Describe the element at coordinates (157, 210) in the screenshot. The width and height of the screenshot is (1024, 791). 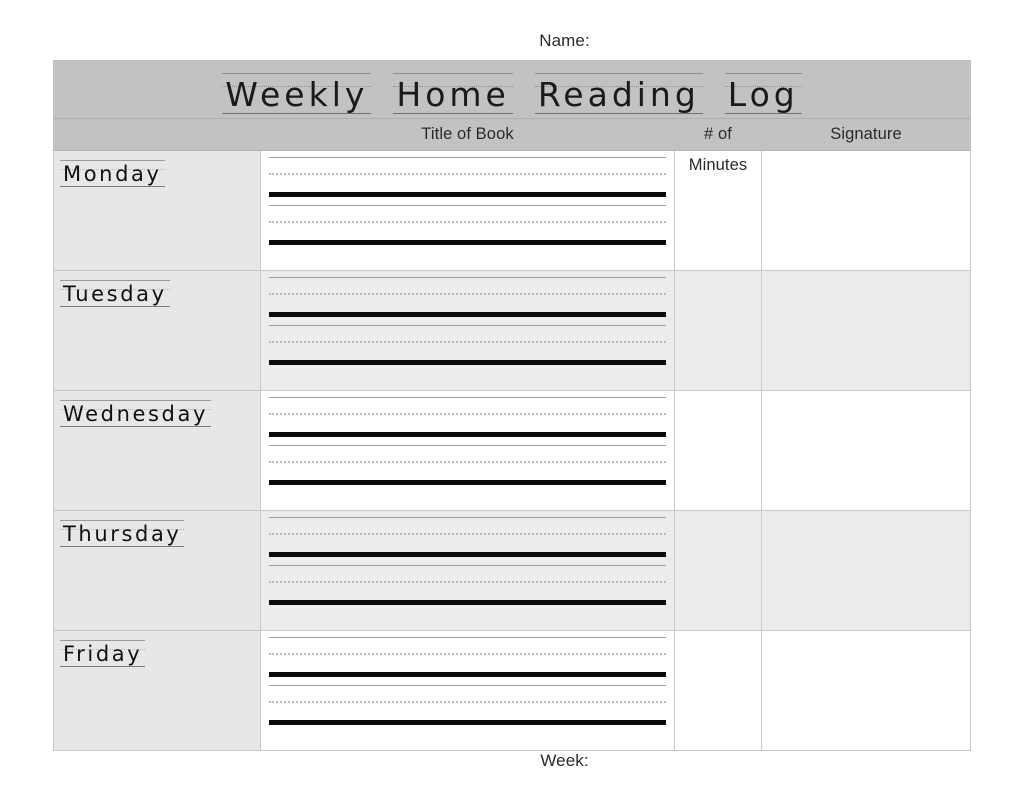
I see `day-cell-monday: Monday` at that location.